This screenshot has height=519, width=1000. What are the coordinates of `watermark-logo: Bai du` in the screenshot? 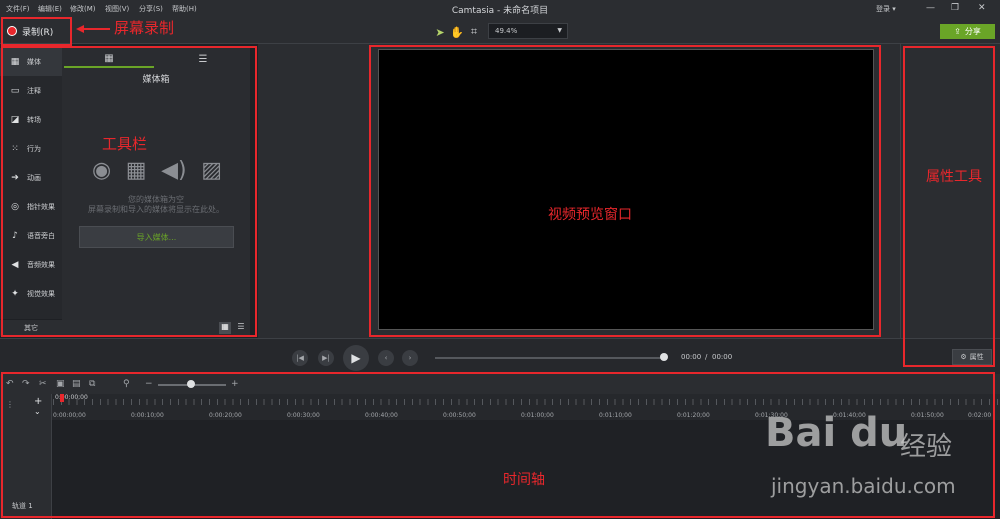 It's located at (836, 433).